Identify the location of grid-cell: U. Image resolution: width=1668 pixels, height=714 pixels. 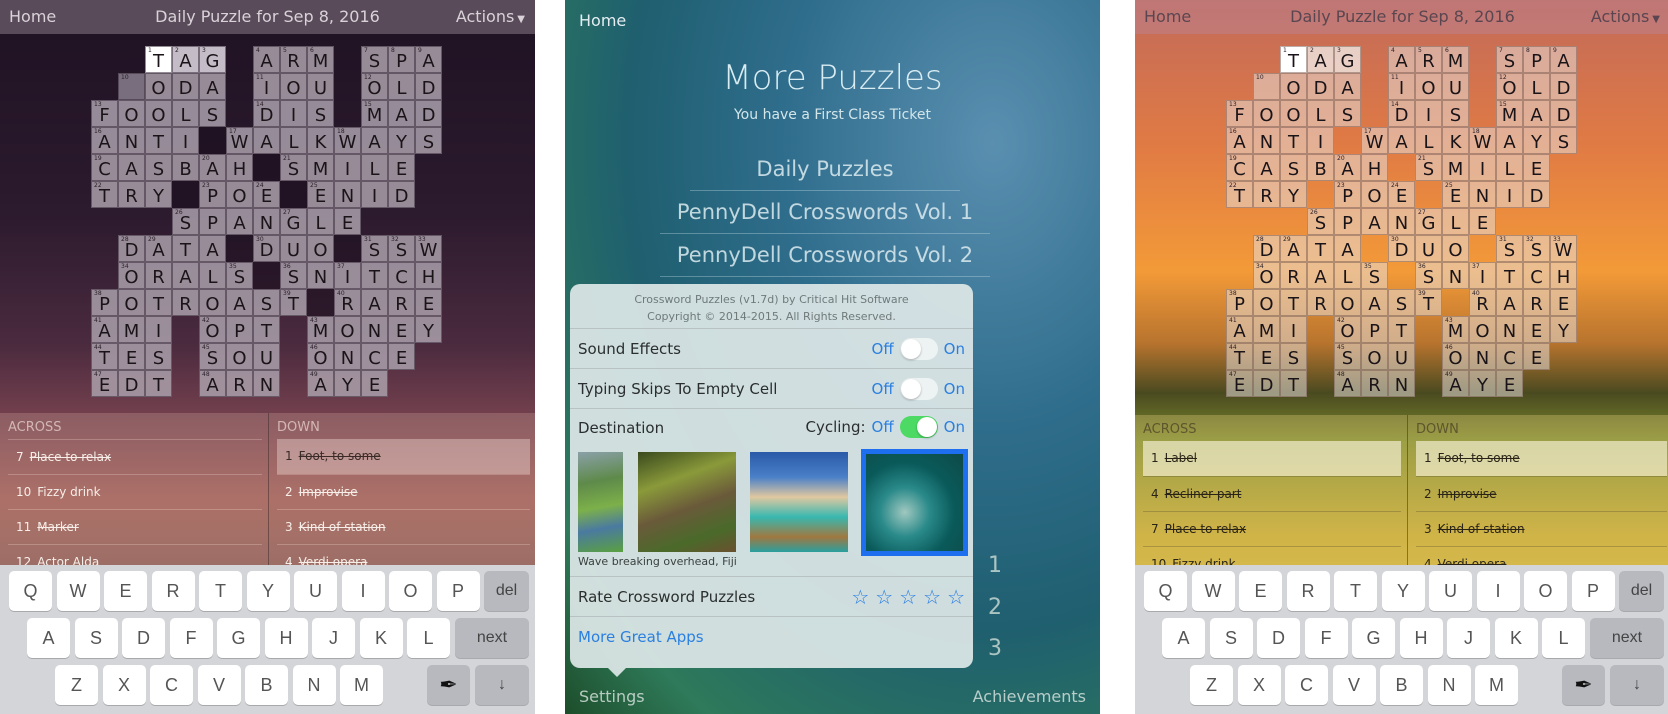
(293, 248).